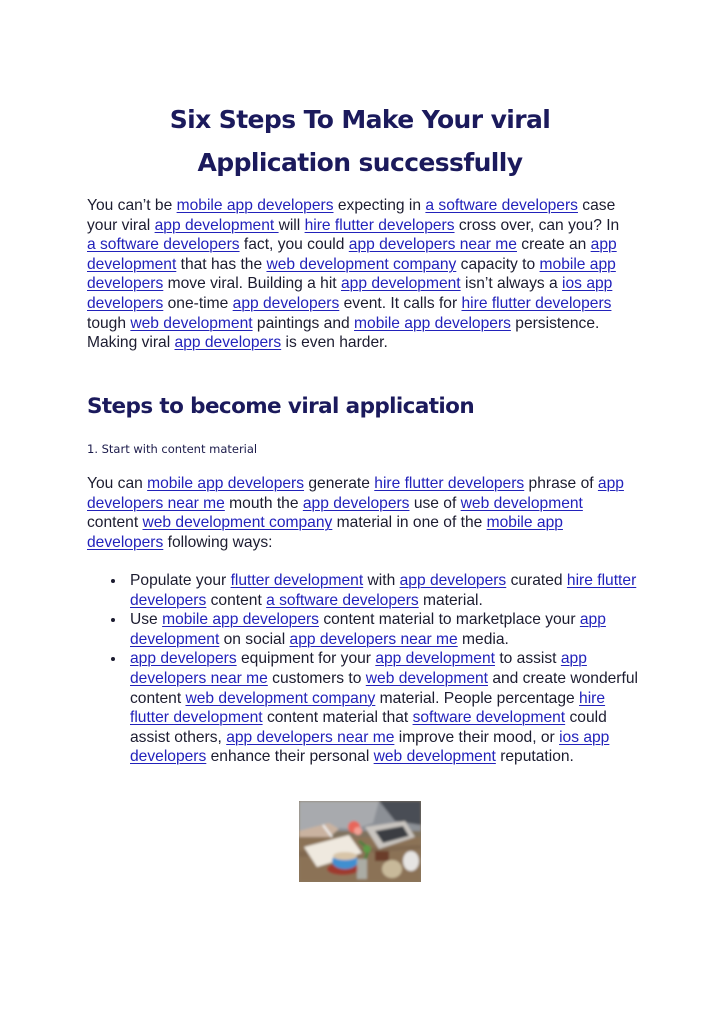  I want to click on title-line-2: Application successfully, so click(360, 162).